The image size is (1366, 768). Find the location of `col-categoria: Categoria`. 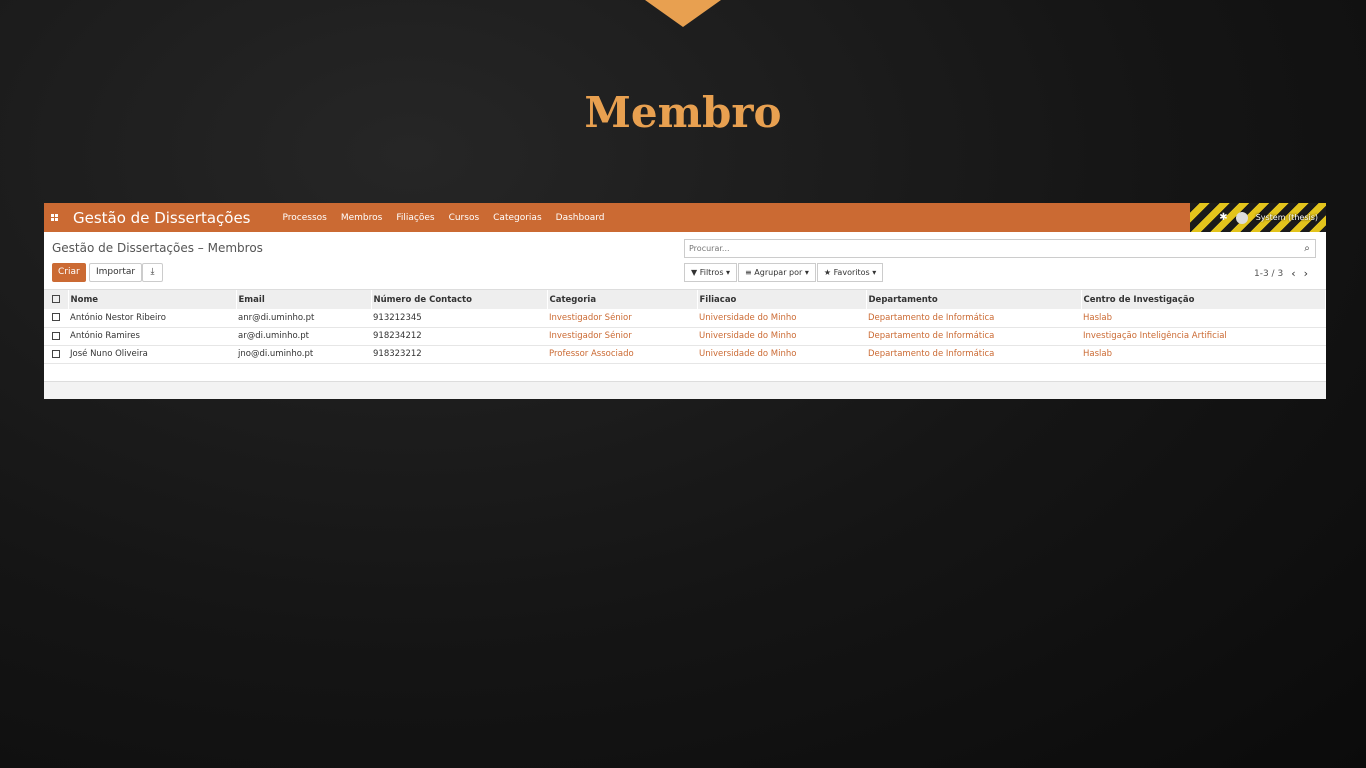

col-categoria: Categoria is located at coordinates (622, 299).